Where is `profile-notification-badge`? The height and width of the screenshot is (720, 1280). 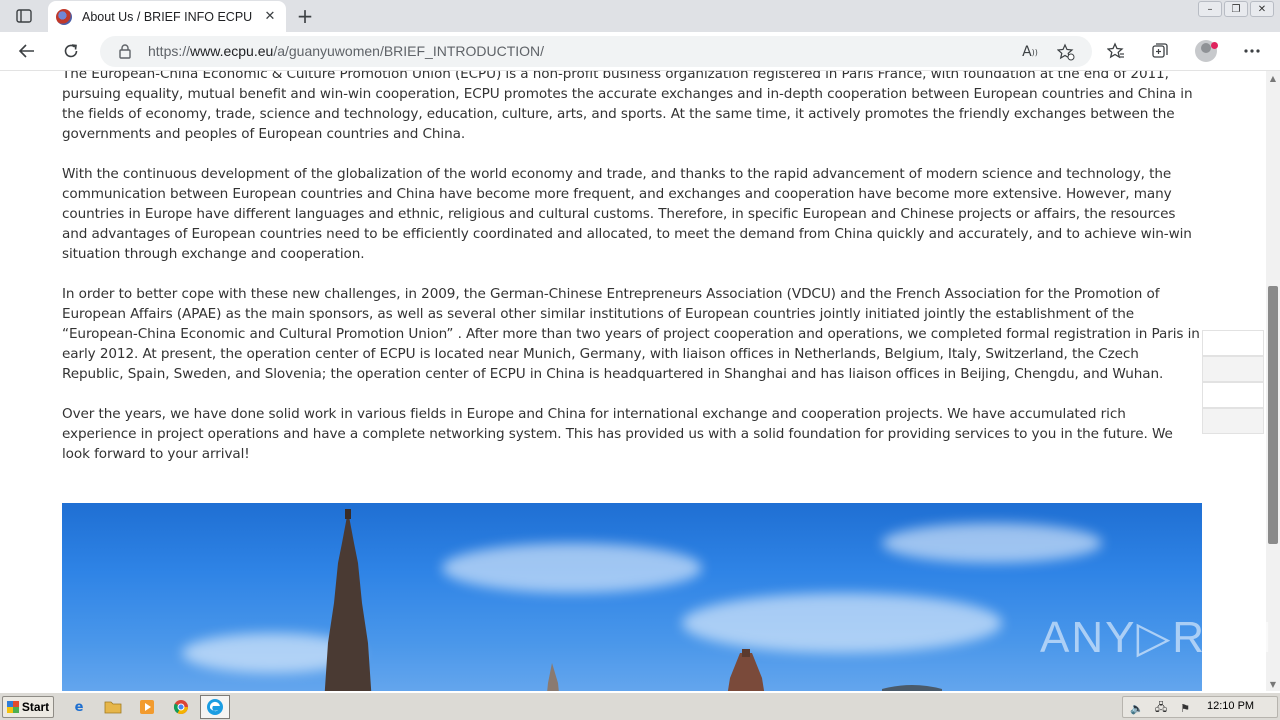 profile-notification-badge is located at coordinates (1214, 45).